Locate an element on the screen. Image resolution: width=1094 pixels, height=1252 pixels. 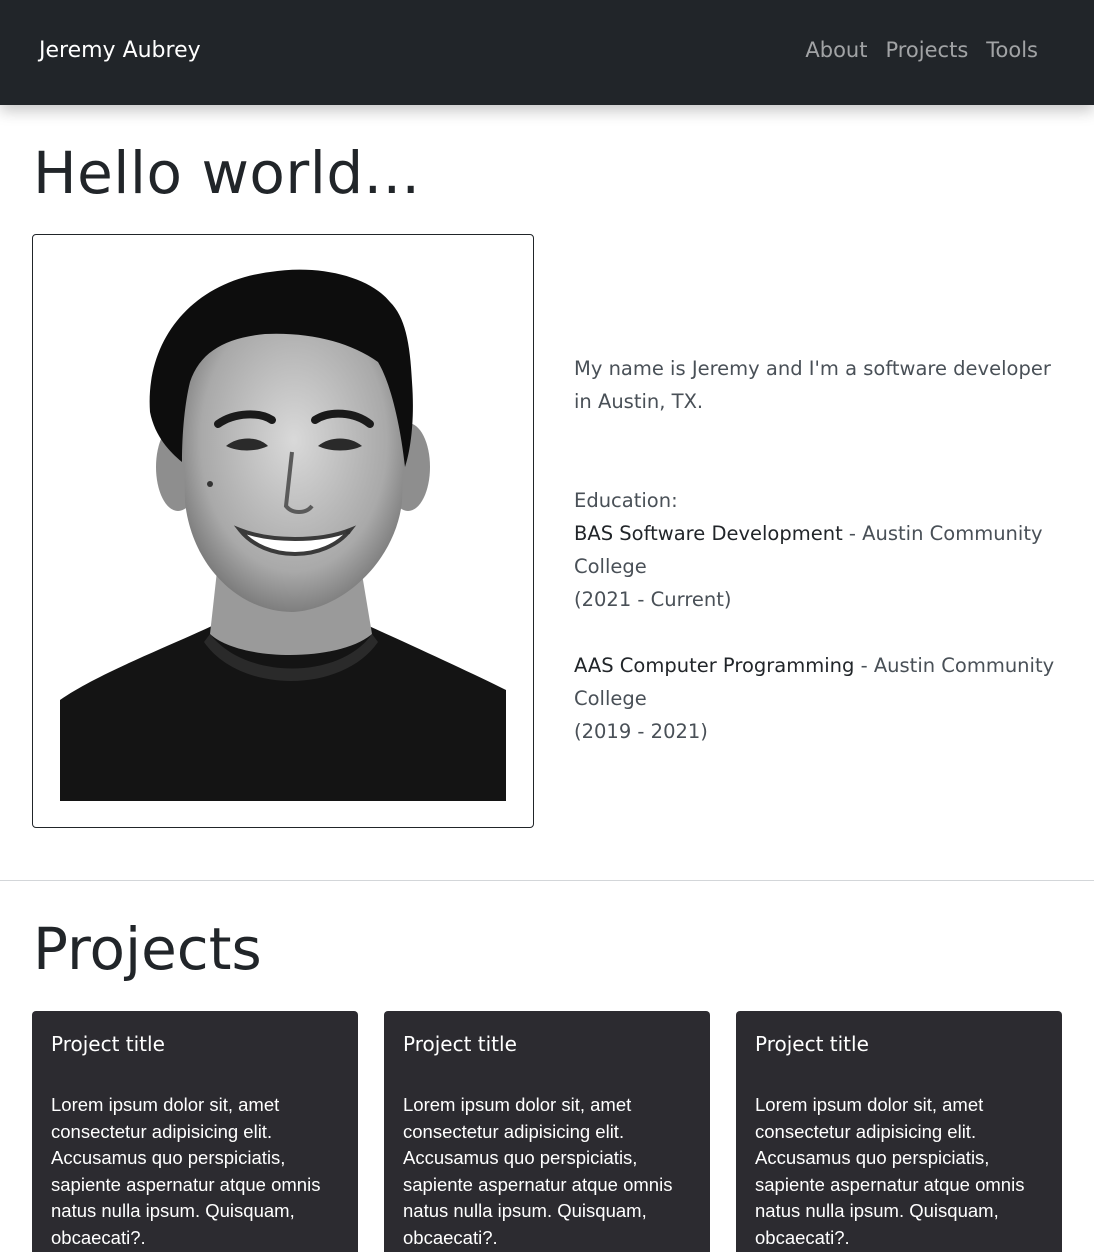
degree-name: AAS Computer Programming is located at coordinates (714, 665).